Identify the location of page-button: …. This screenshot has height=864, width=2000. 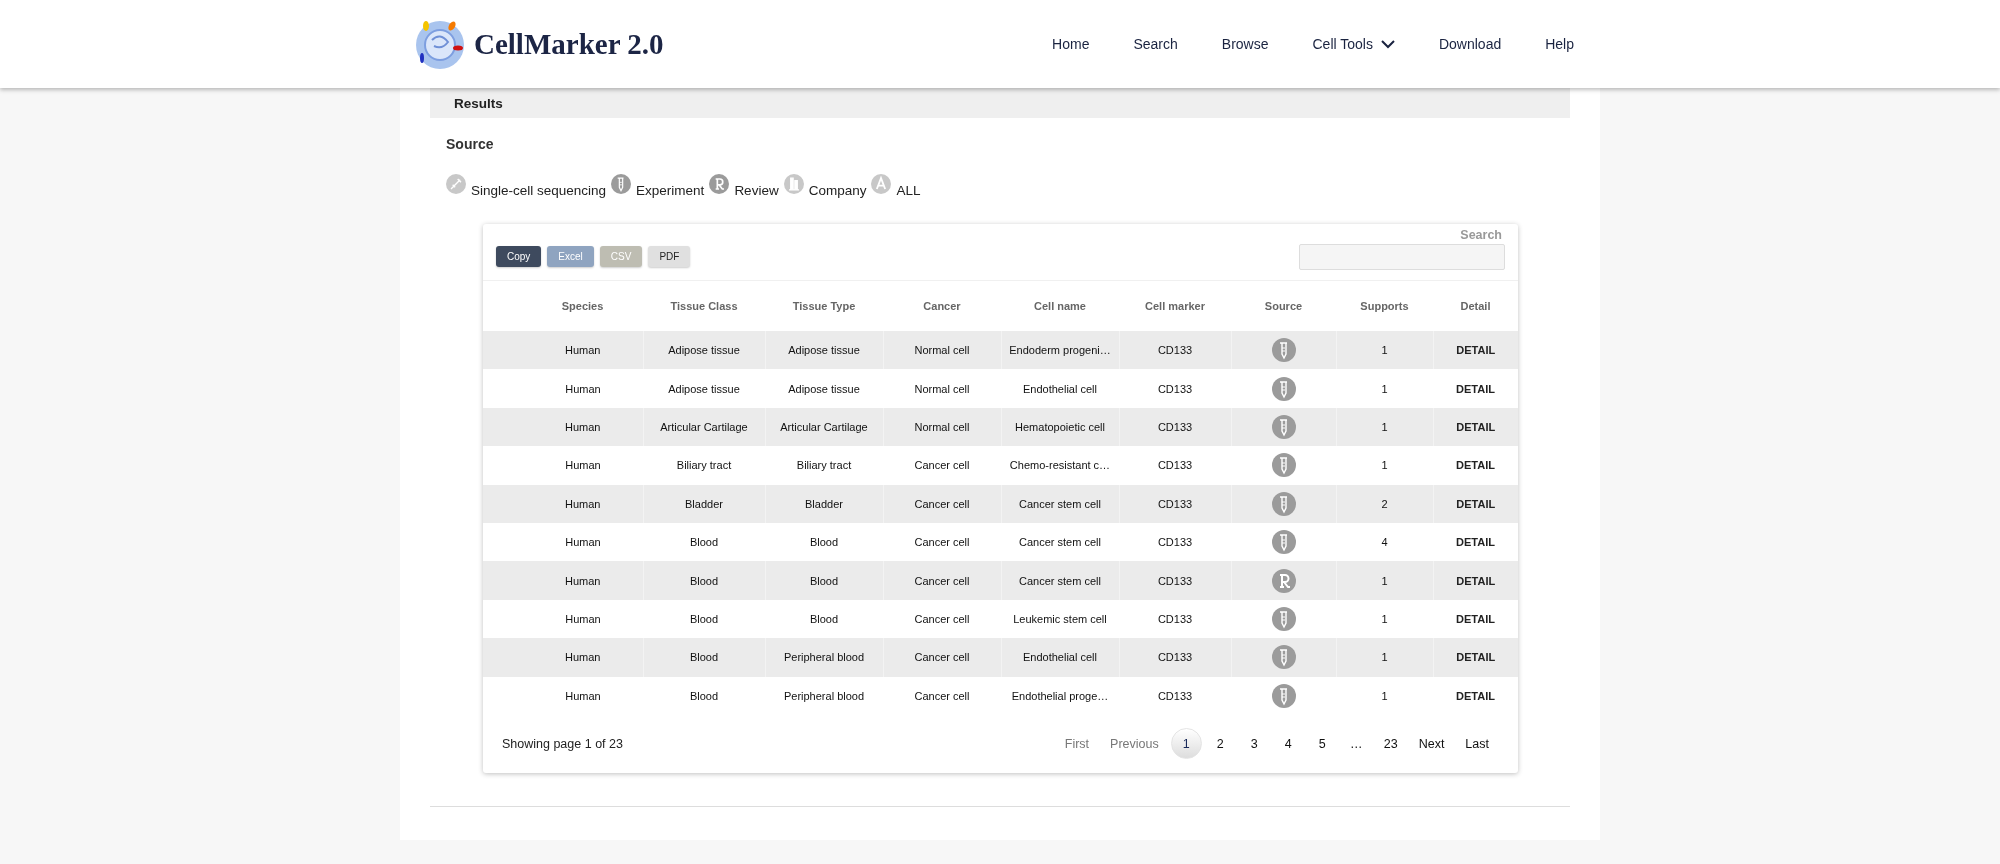
(1356, 744).